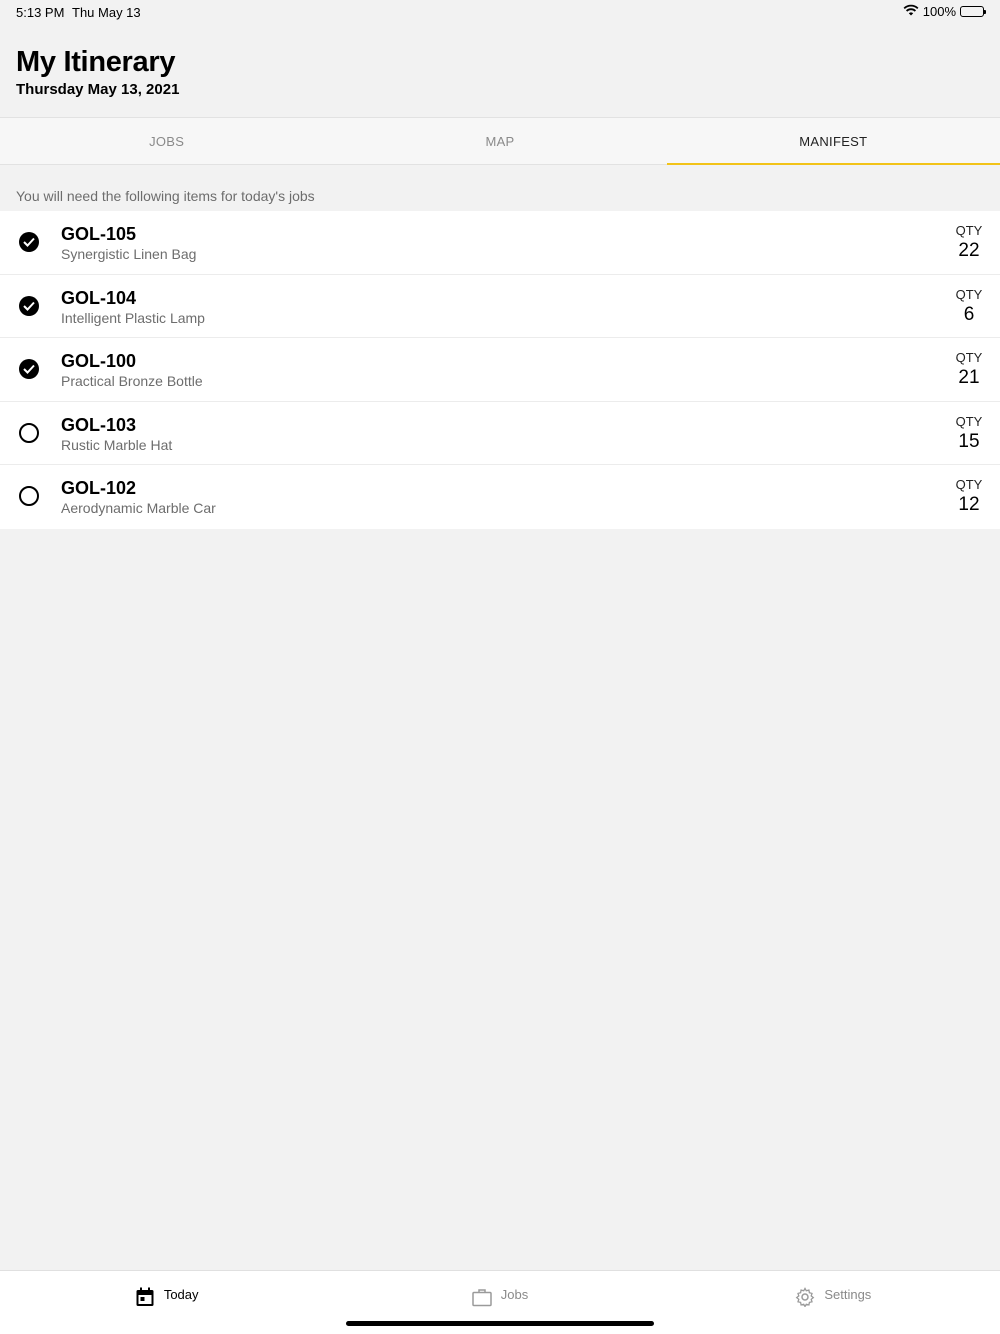 The height and width of the screenshot is (1334, 1000). What do you see at coordinates (500, 1323) in the screenshot?
I see `home-indicator` at bounding box center [500, 1323].